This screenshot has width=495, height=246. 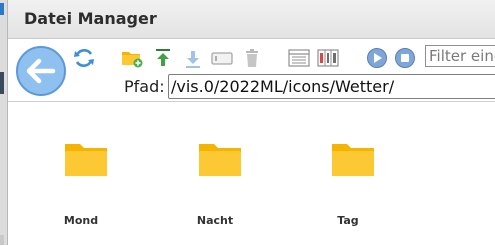 I want to click on back-button, so click(x=41, y=71).